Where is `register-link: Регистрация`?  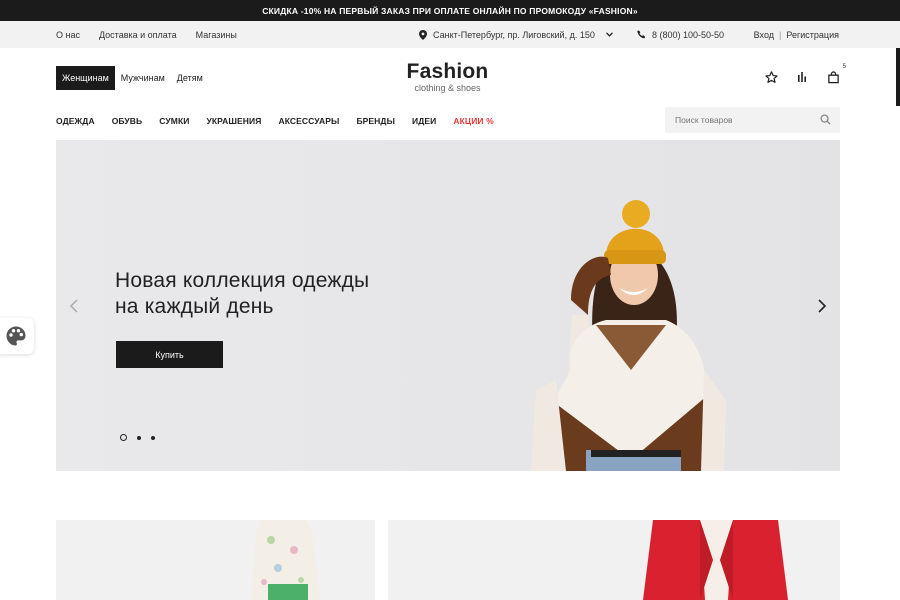 register-link: Регистрация is located at coordinates (812, 35).